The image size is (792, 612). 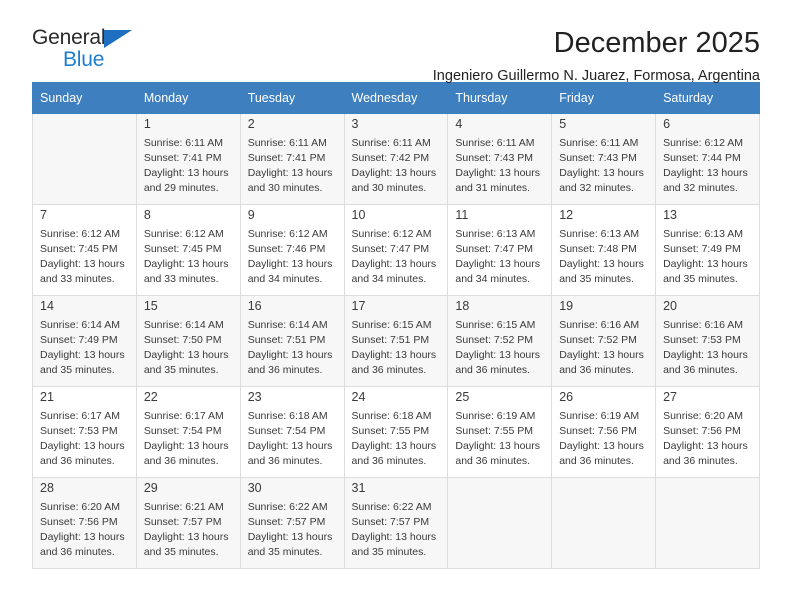 What do you see at coordinates (391, 416) in the screenshot?
I see `sunrise-text: Sunrise: 6:18 AM` at bounding box center [391, 416].